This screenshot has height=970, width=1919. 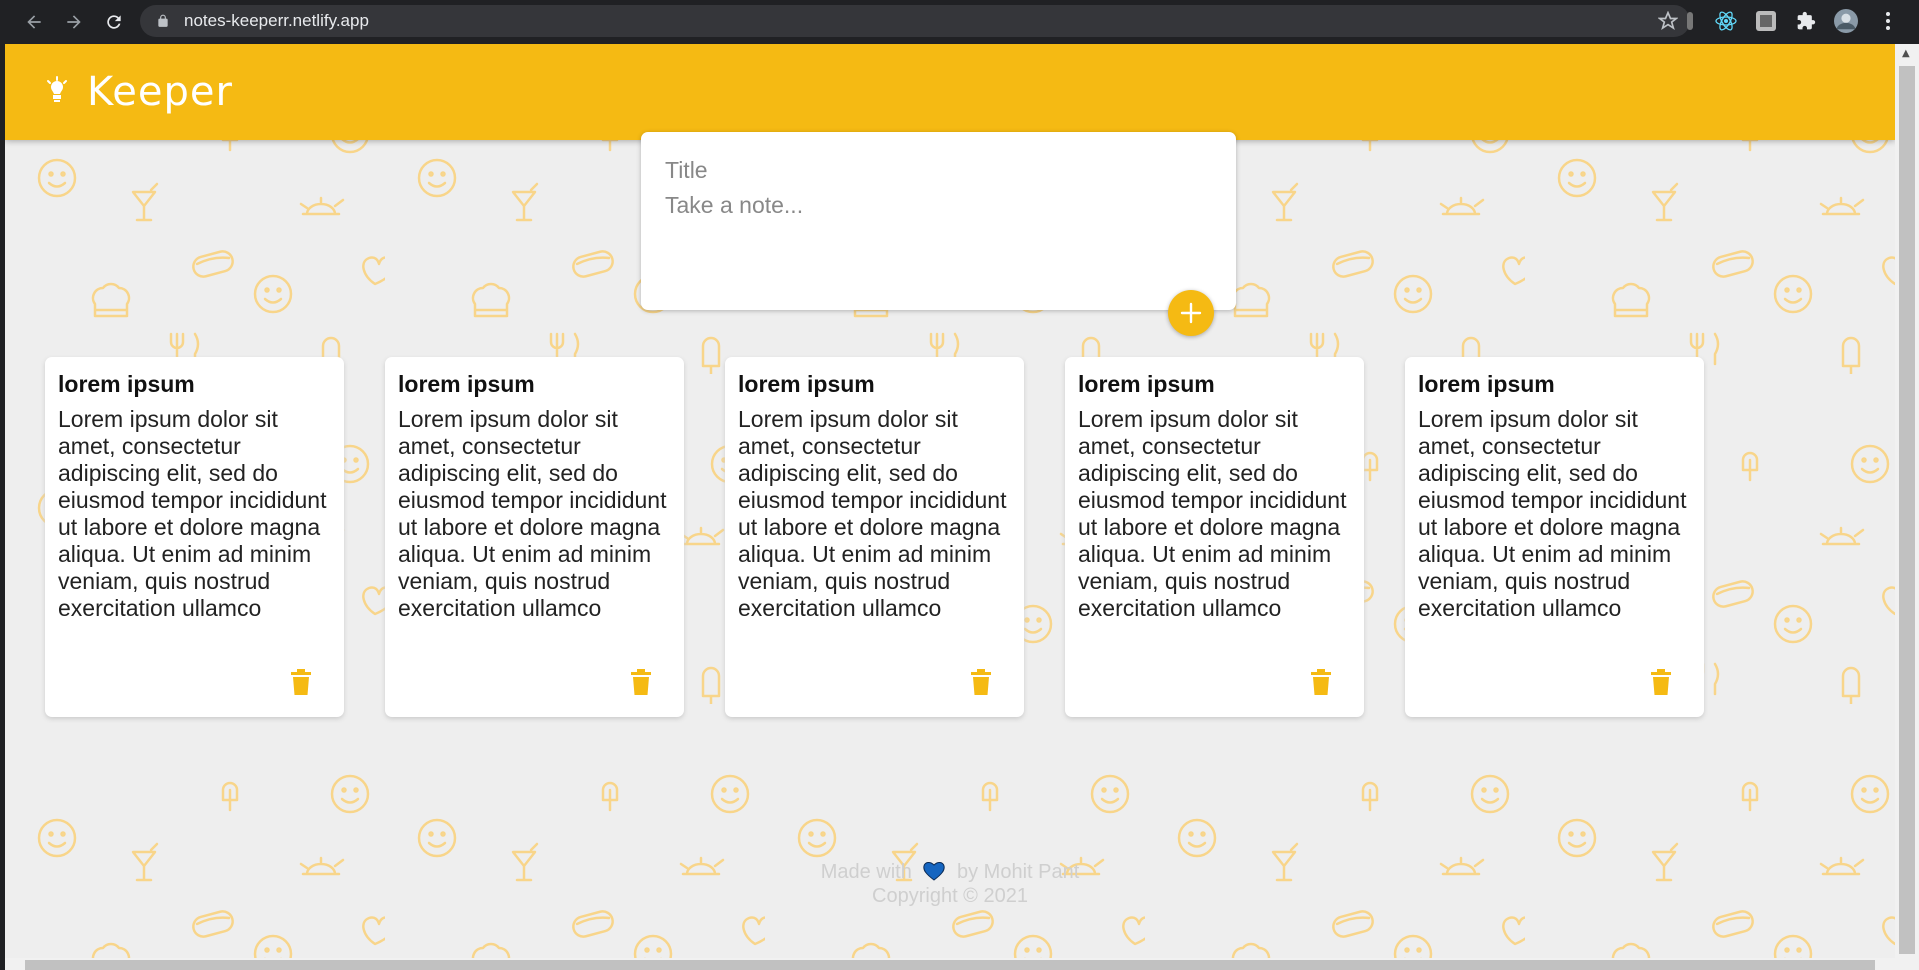 I want to click on horizontal-scrollbar-thumb, so click(x=950, y=965).